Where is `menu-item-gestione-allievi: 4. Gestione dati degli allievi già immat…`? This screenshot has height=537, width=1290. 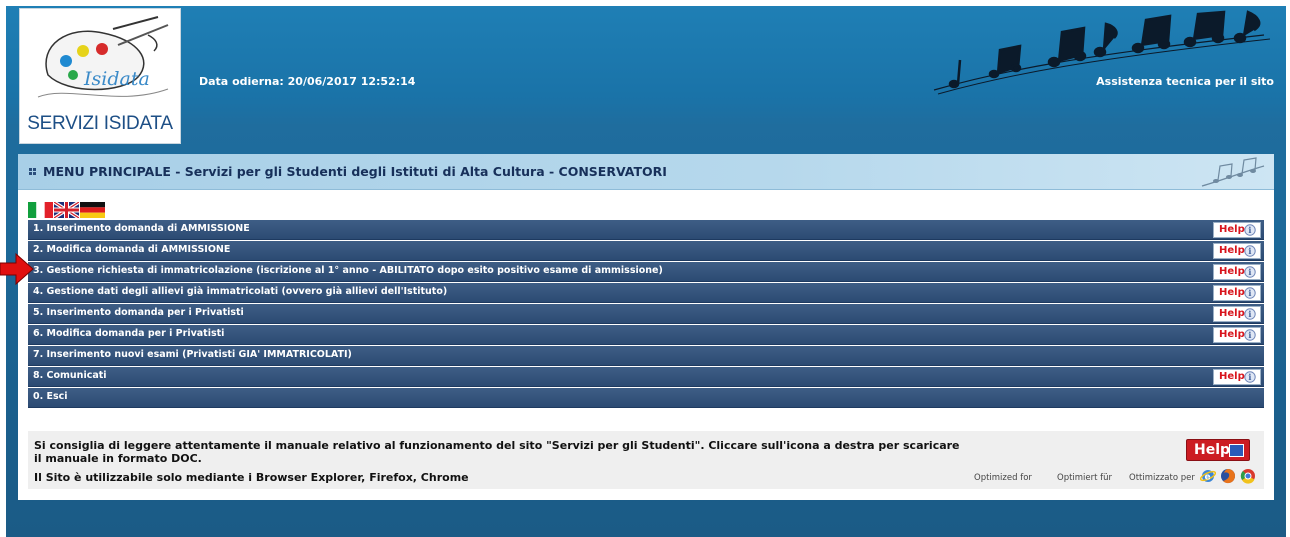 menu-item-gestione-allievi: 4. Gestione dati degli allievi già immat… is located at coordinates (646, 293).